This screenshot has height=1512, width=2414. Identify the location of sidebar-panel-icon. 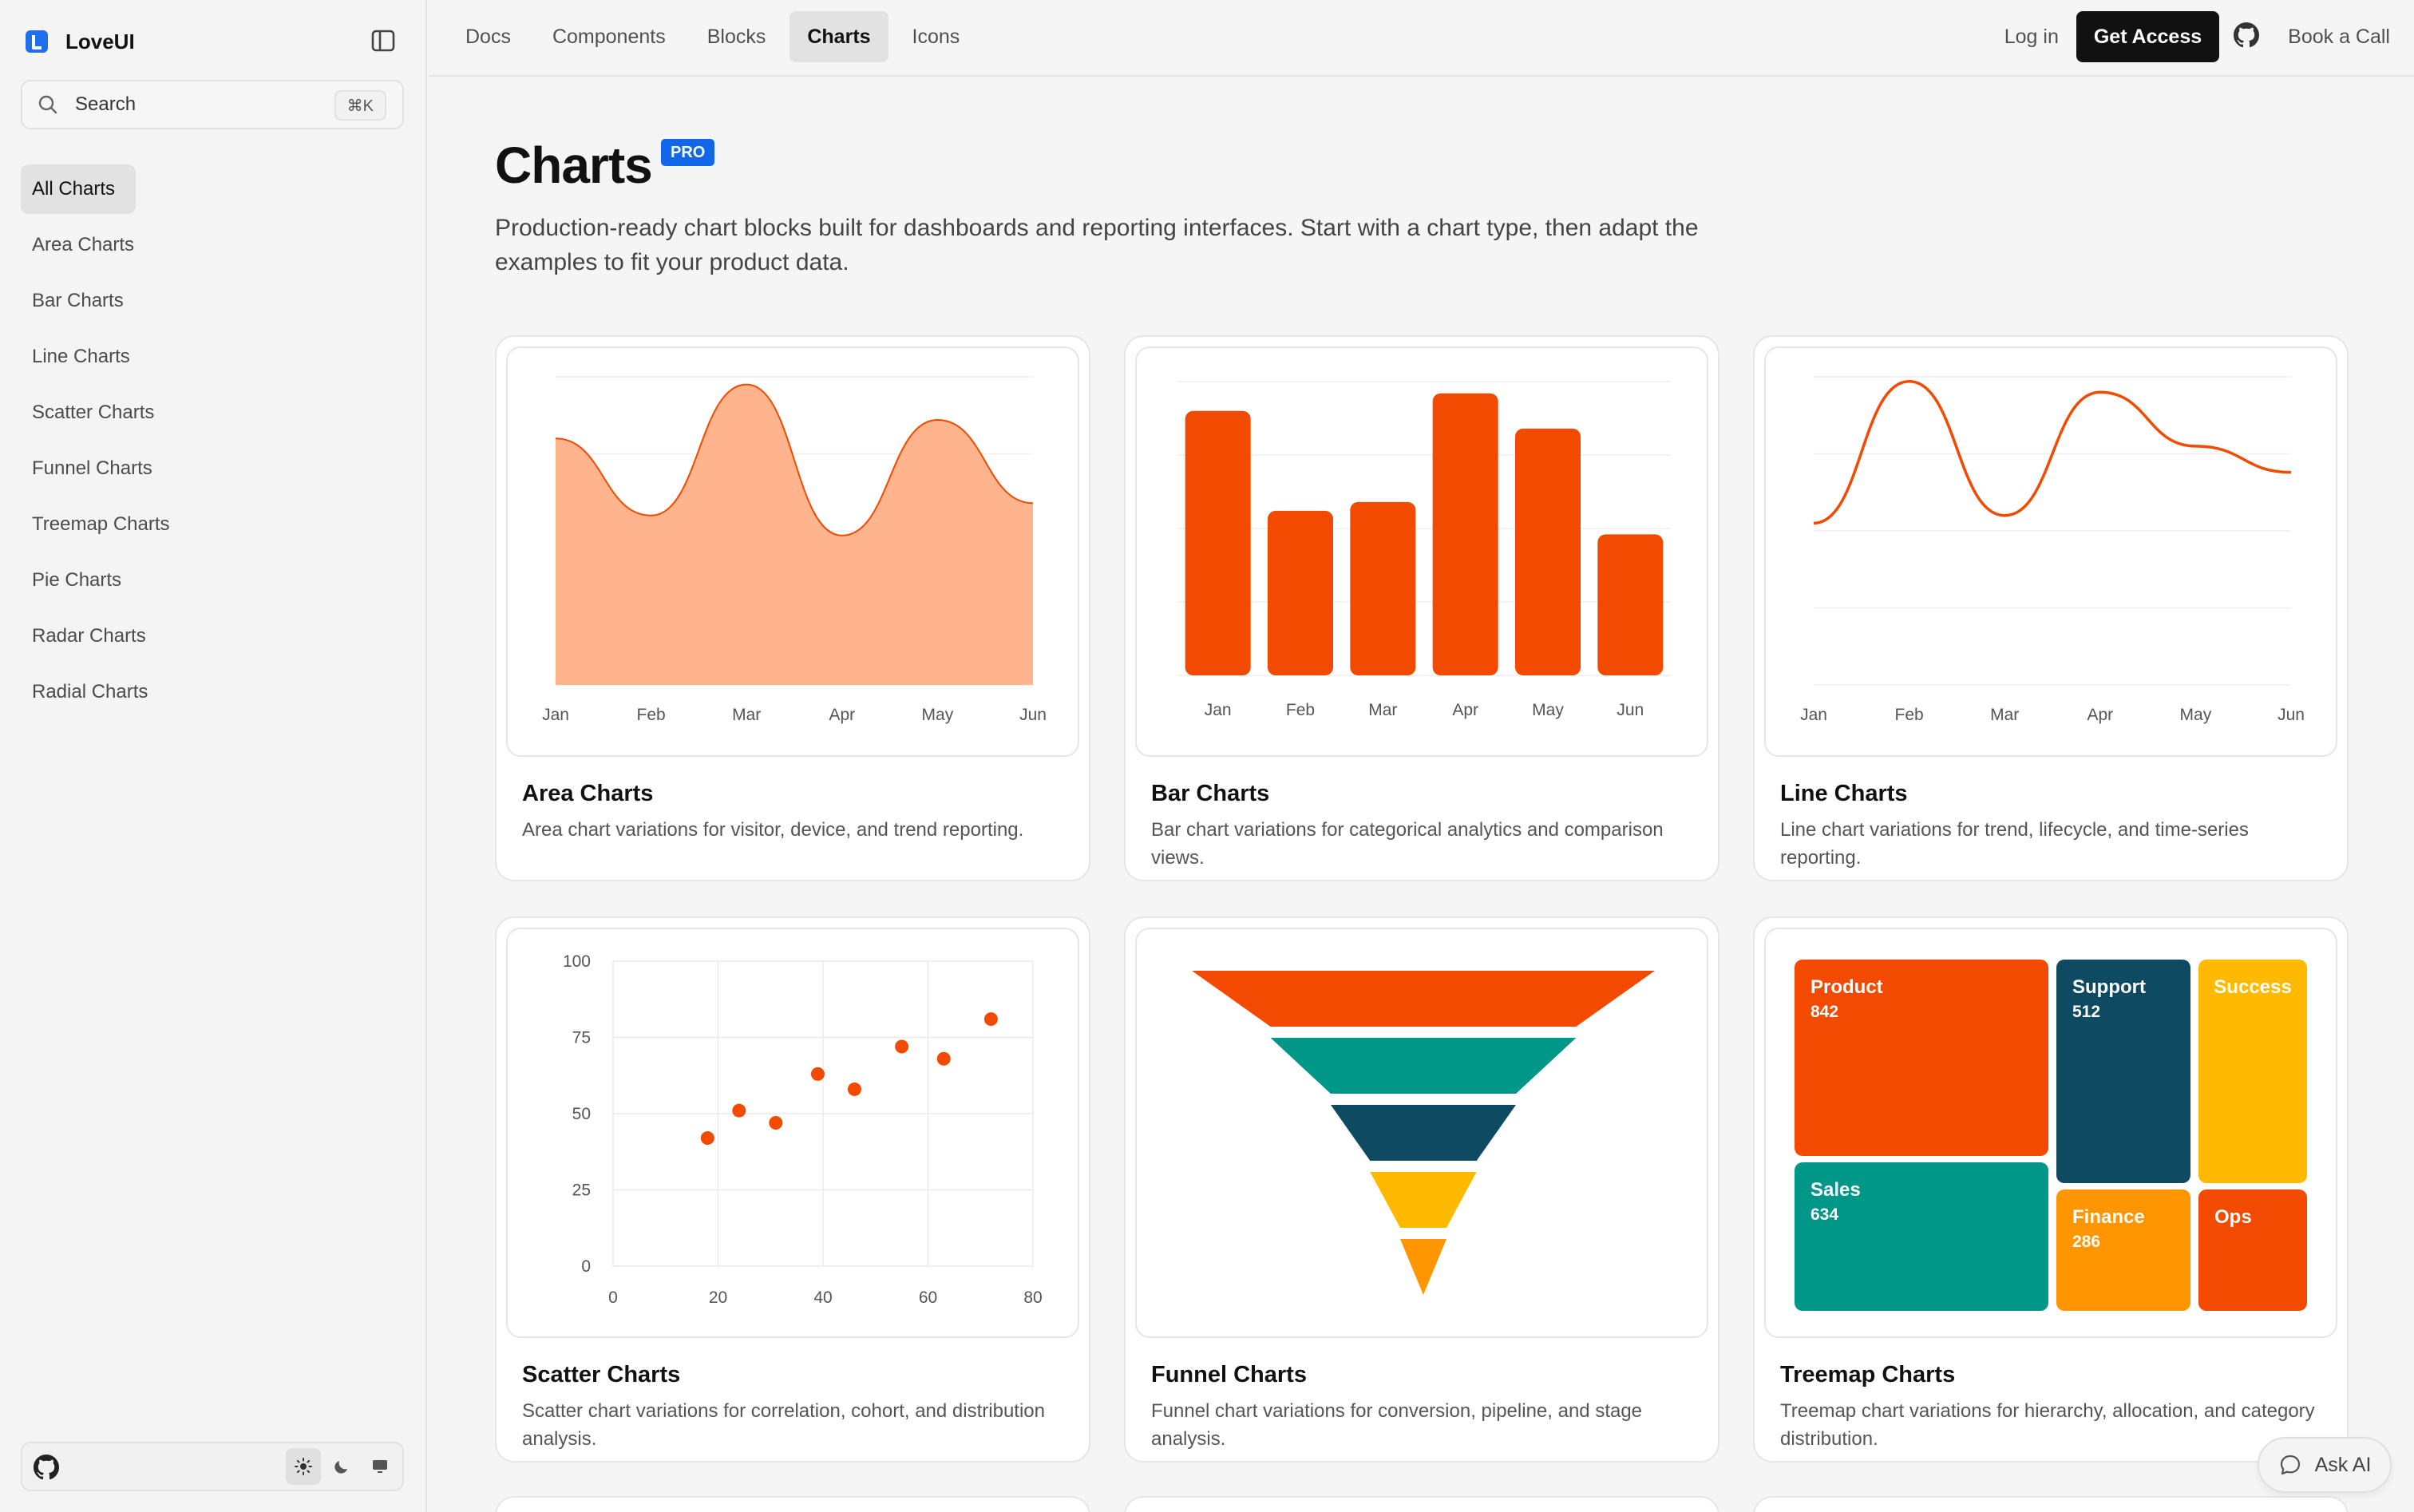
(383, 41).